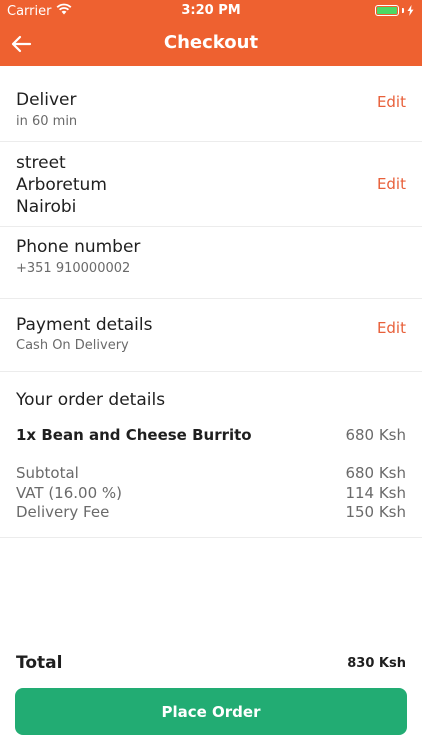 The width and height of the screenshot is (422, 750). I want to click on header-bar: Carrier 3:20 PM Checkout, so click(211, 33).